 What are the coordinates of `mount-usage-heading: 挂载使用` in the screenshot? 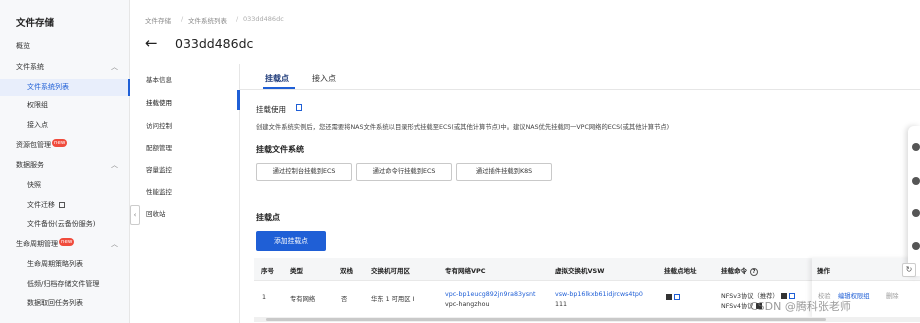 It's located at (271, 109).